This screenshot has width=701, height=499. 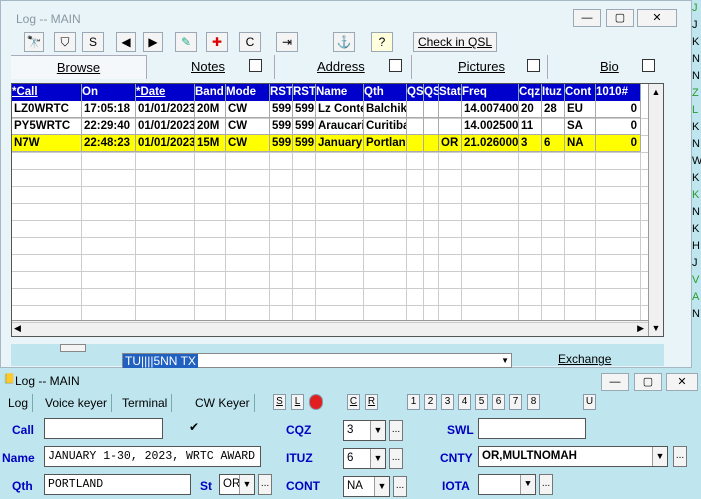 What do you see at coordinates (618, 126) in the screenshot?
I see `table-cell: 0` at bounding box center [618, 126].